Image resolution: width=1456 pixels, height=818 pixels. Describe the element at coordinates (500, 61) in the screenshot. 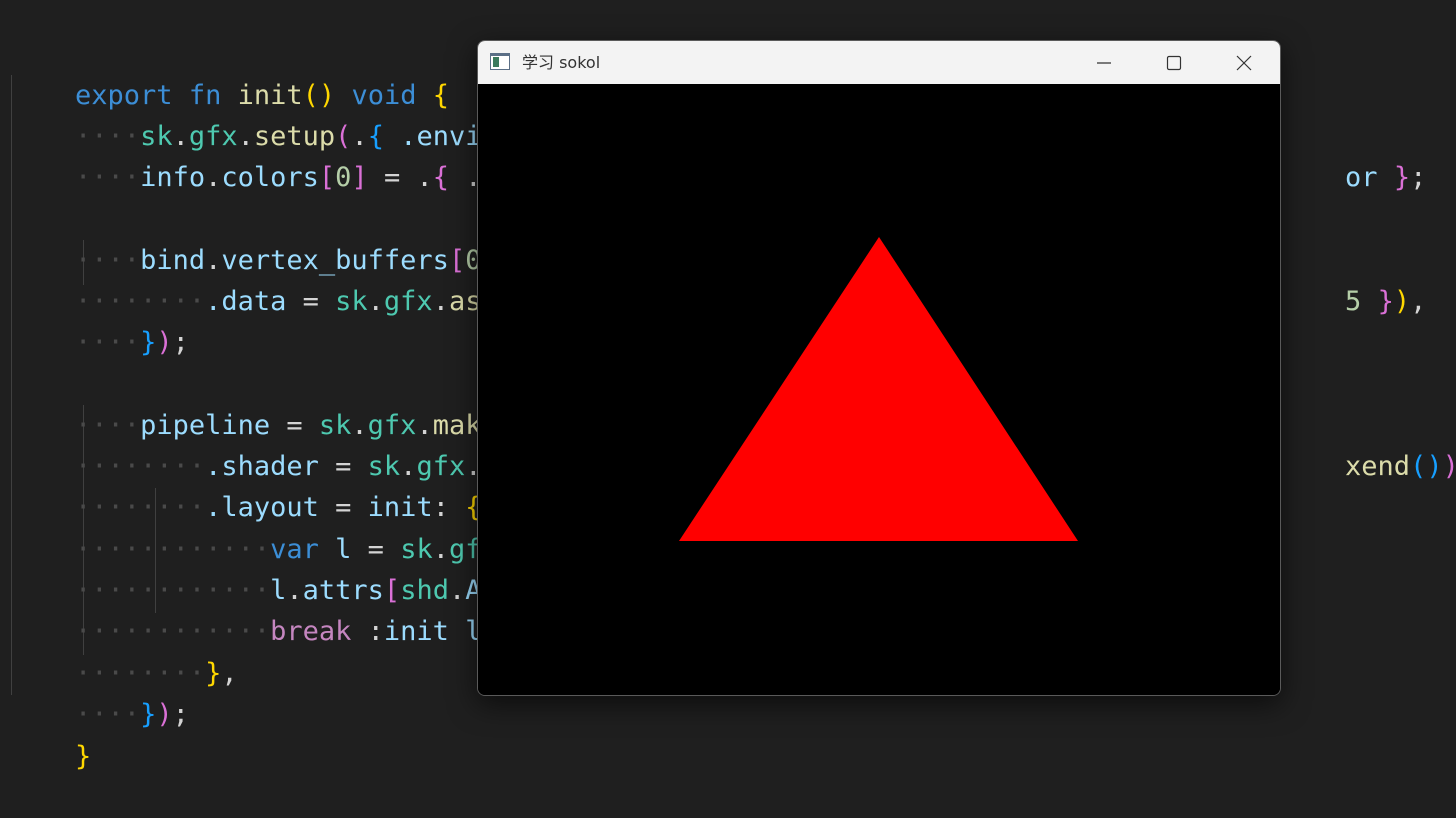

I see `app-icon` at that location.